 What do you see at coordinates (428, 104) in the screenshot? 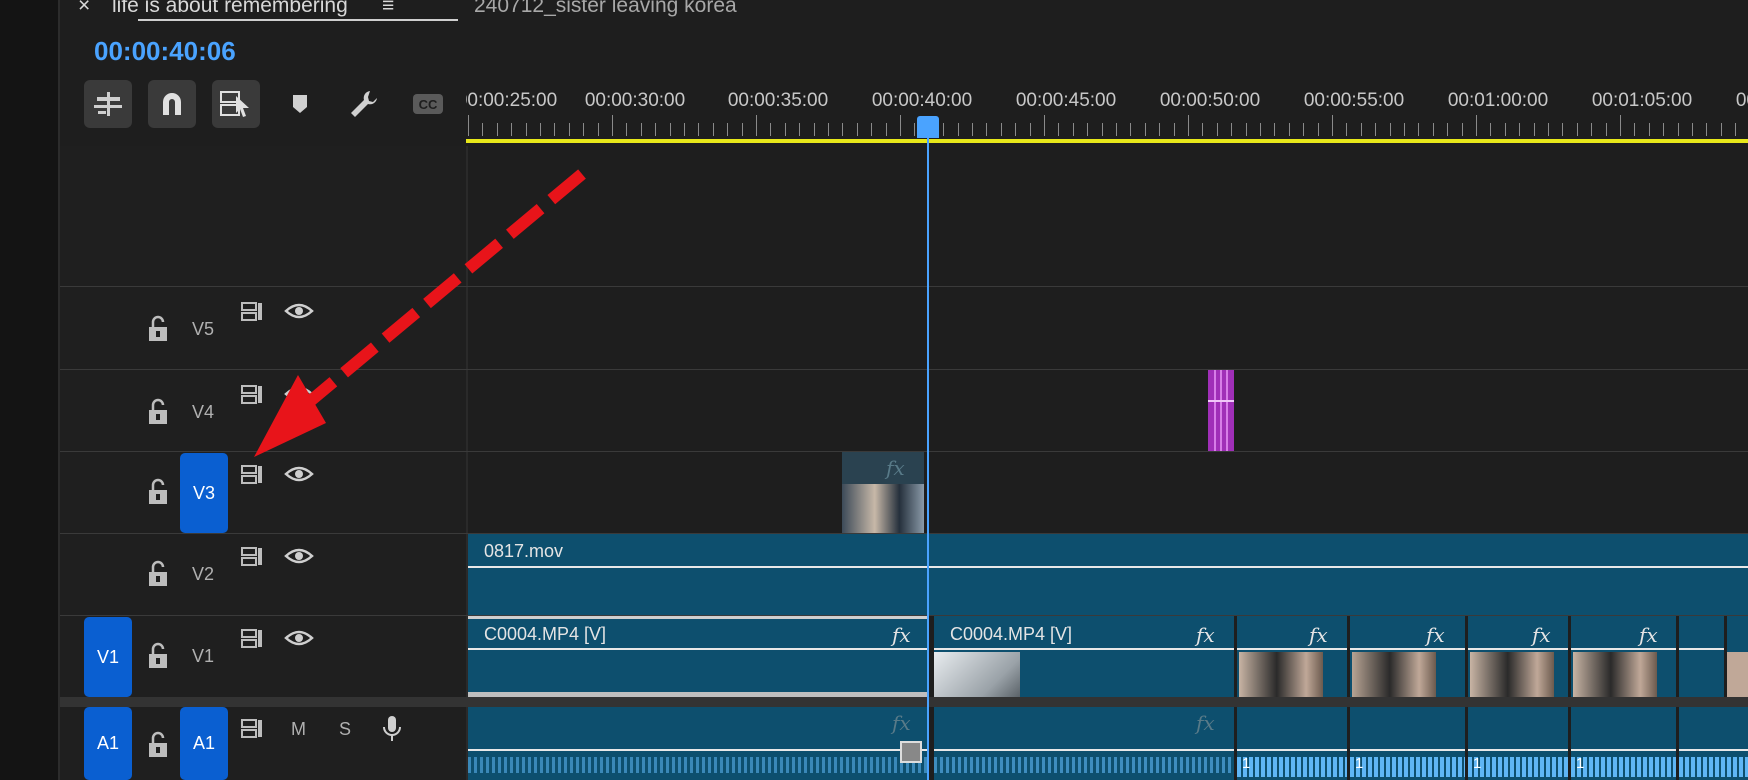
I see `captions-button: CC` at bounding box center [428, 104].